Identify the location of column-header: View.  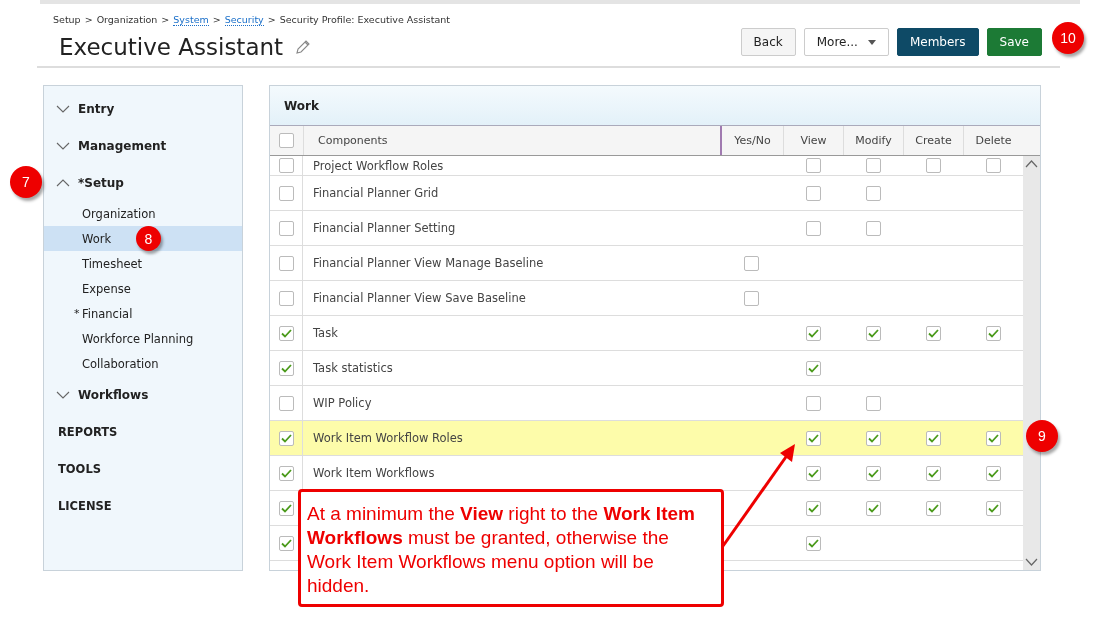
(813, 140).